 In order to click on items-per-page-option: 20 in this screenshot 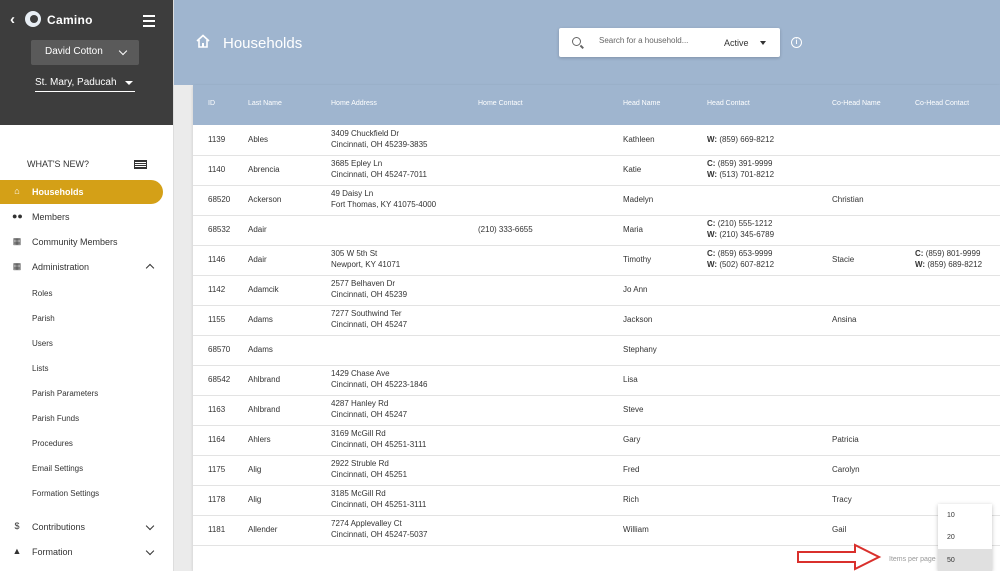, I will do `click(965, 537)`.